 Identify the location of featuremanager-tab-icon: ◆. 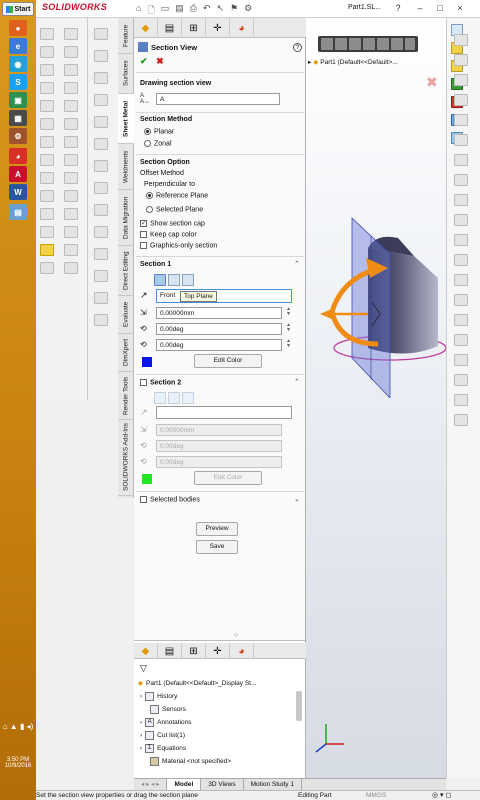
(146, 28).